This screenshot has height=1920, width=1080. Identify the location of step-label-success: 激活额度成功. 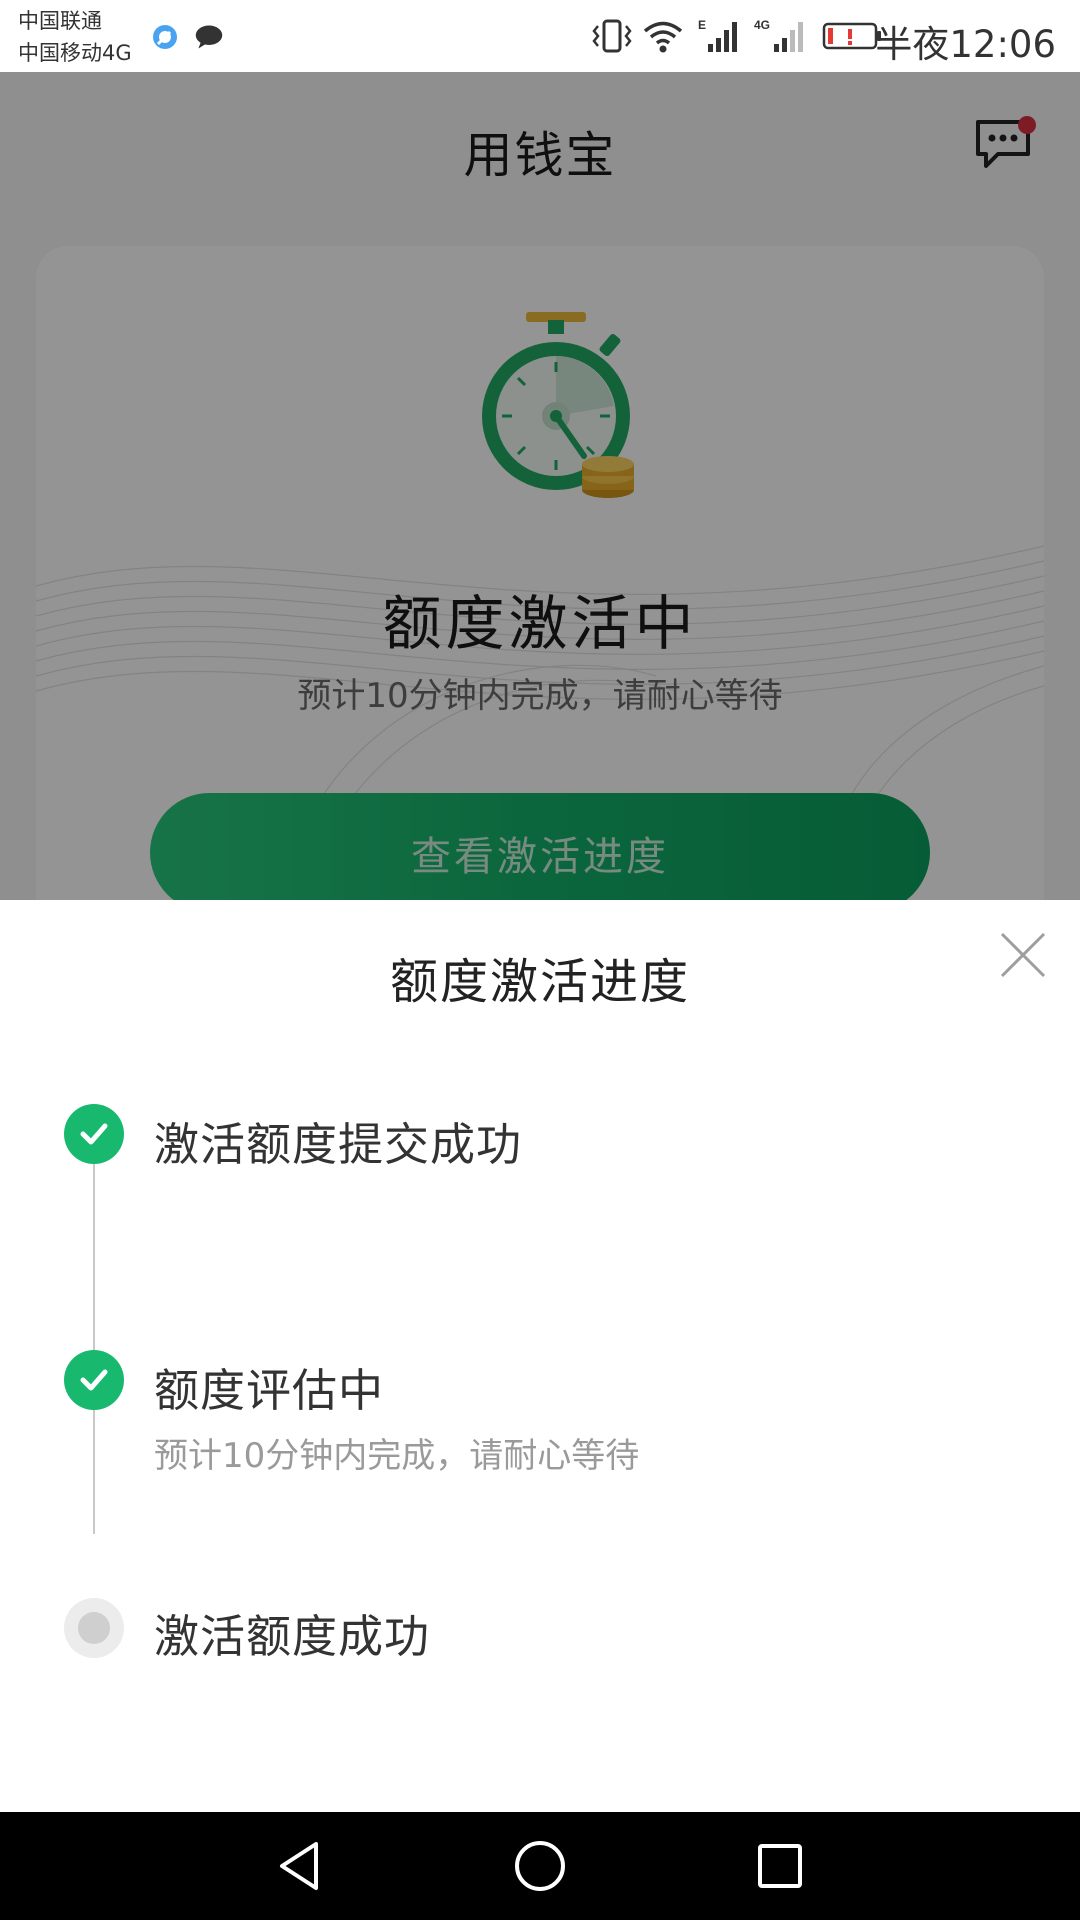
(292, 1636).